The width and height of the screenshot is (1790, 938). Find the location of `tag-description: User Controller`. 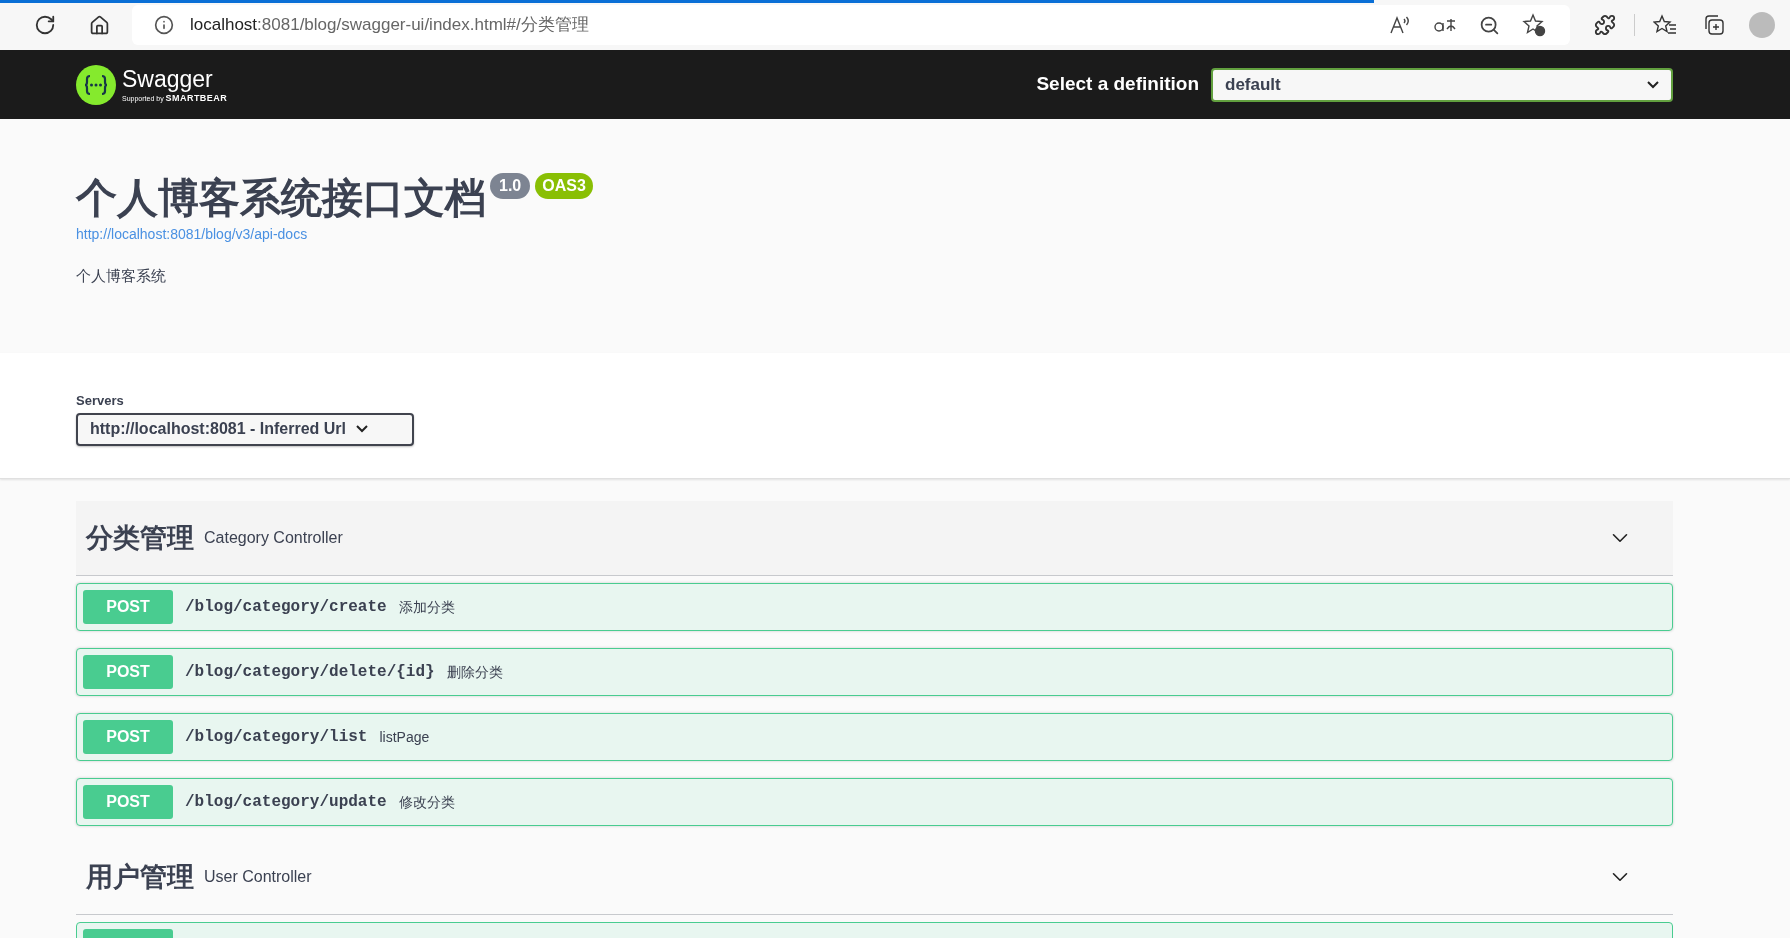

tag-description: User Controller is located at coordinates (258, 877).